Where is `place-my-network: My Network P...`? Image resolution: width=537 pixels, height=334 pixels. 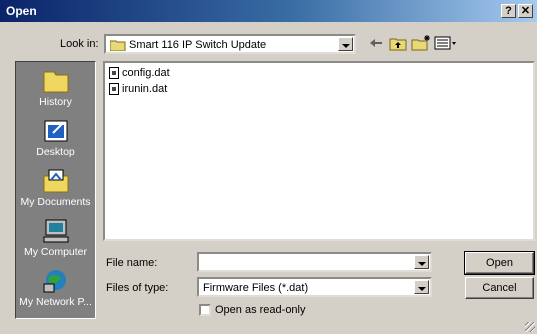
place-my-network: My Network P... is located at coordinates (55, 288).